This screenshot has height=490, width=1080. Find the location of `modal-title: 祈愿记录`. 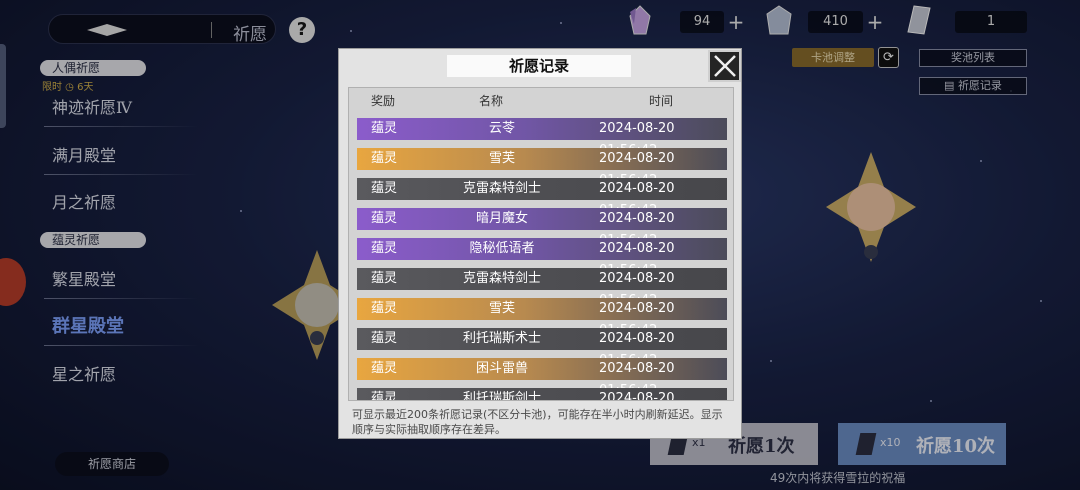

modal-title: 祈愿记录 is located at coordinates (539, 66).